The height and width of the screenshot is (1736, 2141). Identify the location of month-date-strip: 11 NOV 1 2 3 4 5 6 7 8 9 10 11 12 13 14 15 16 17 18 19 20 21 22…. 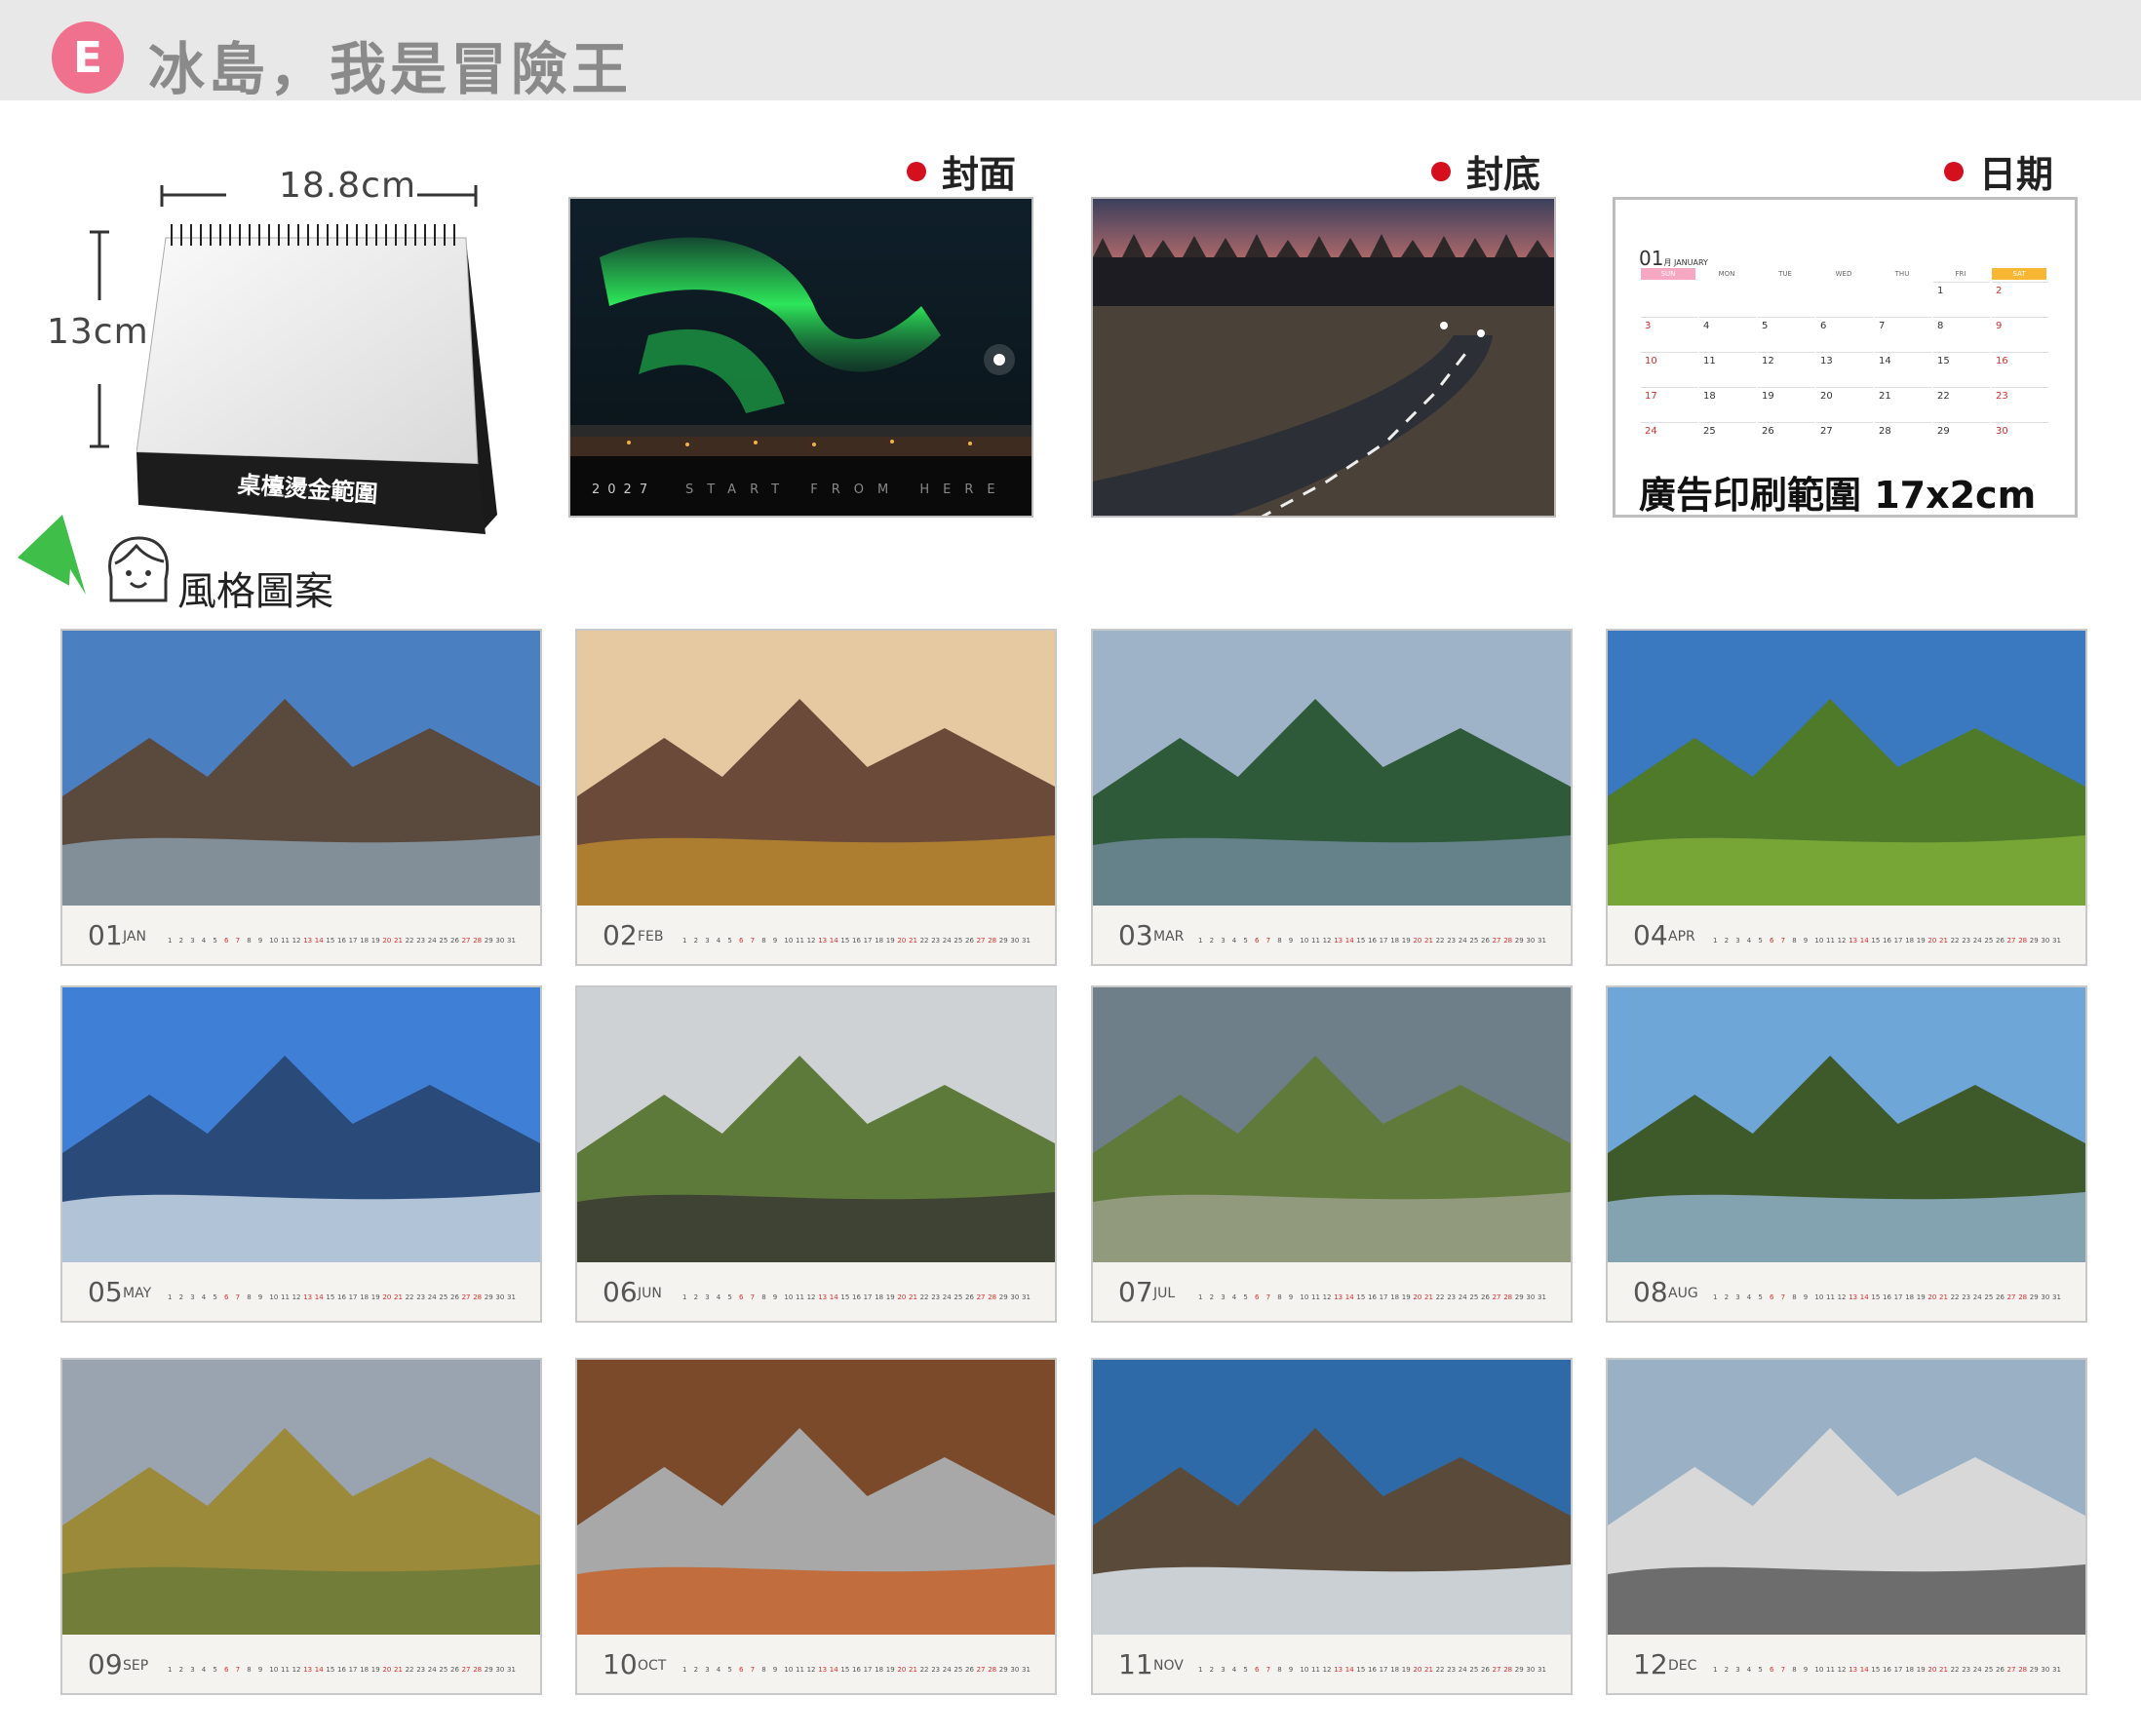
(1332, 1664).